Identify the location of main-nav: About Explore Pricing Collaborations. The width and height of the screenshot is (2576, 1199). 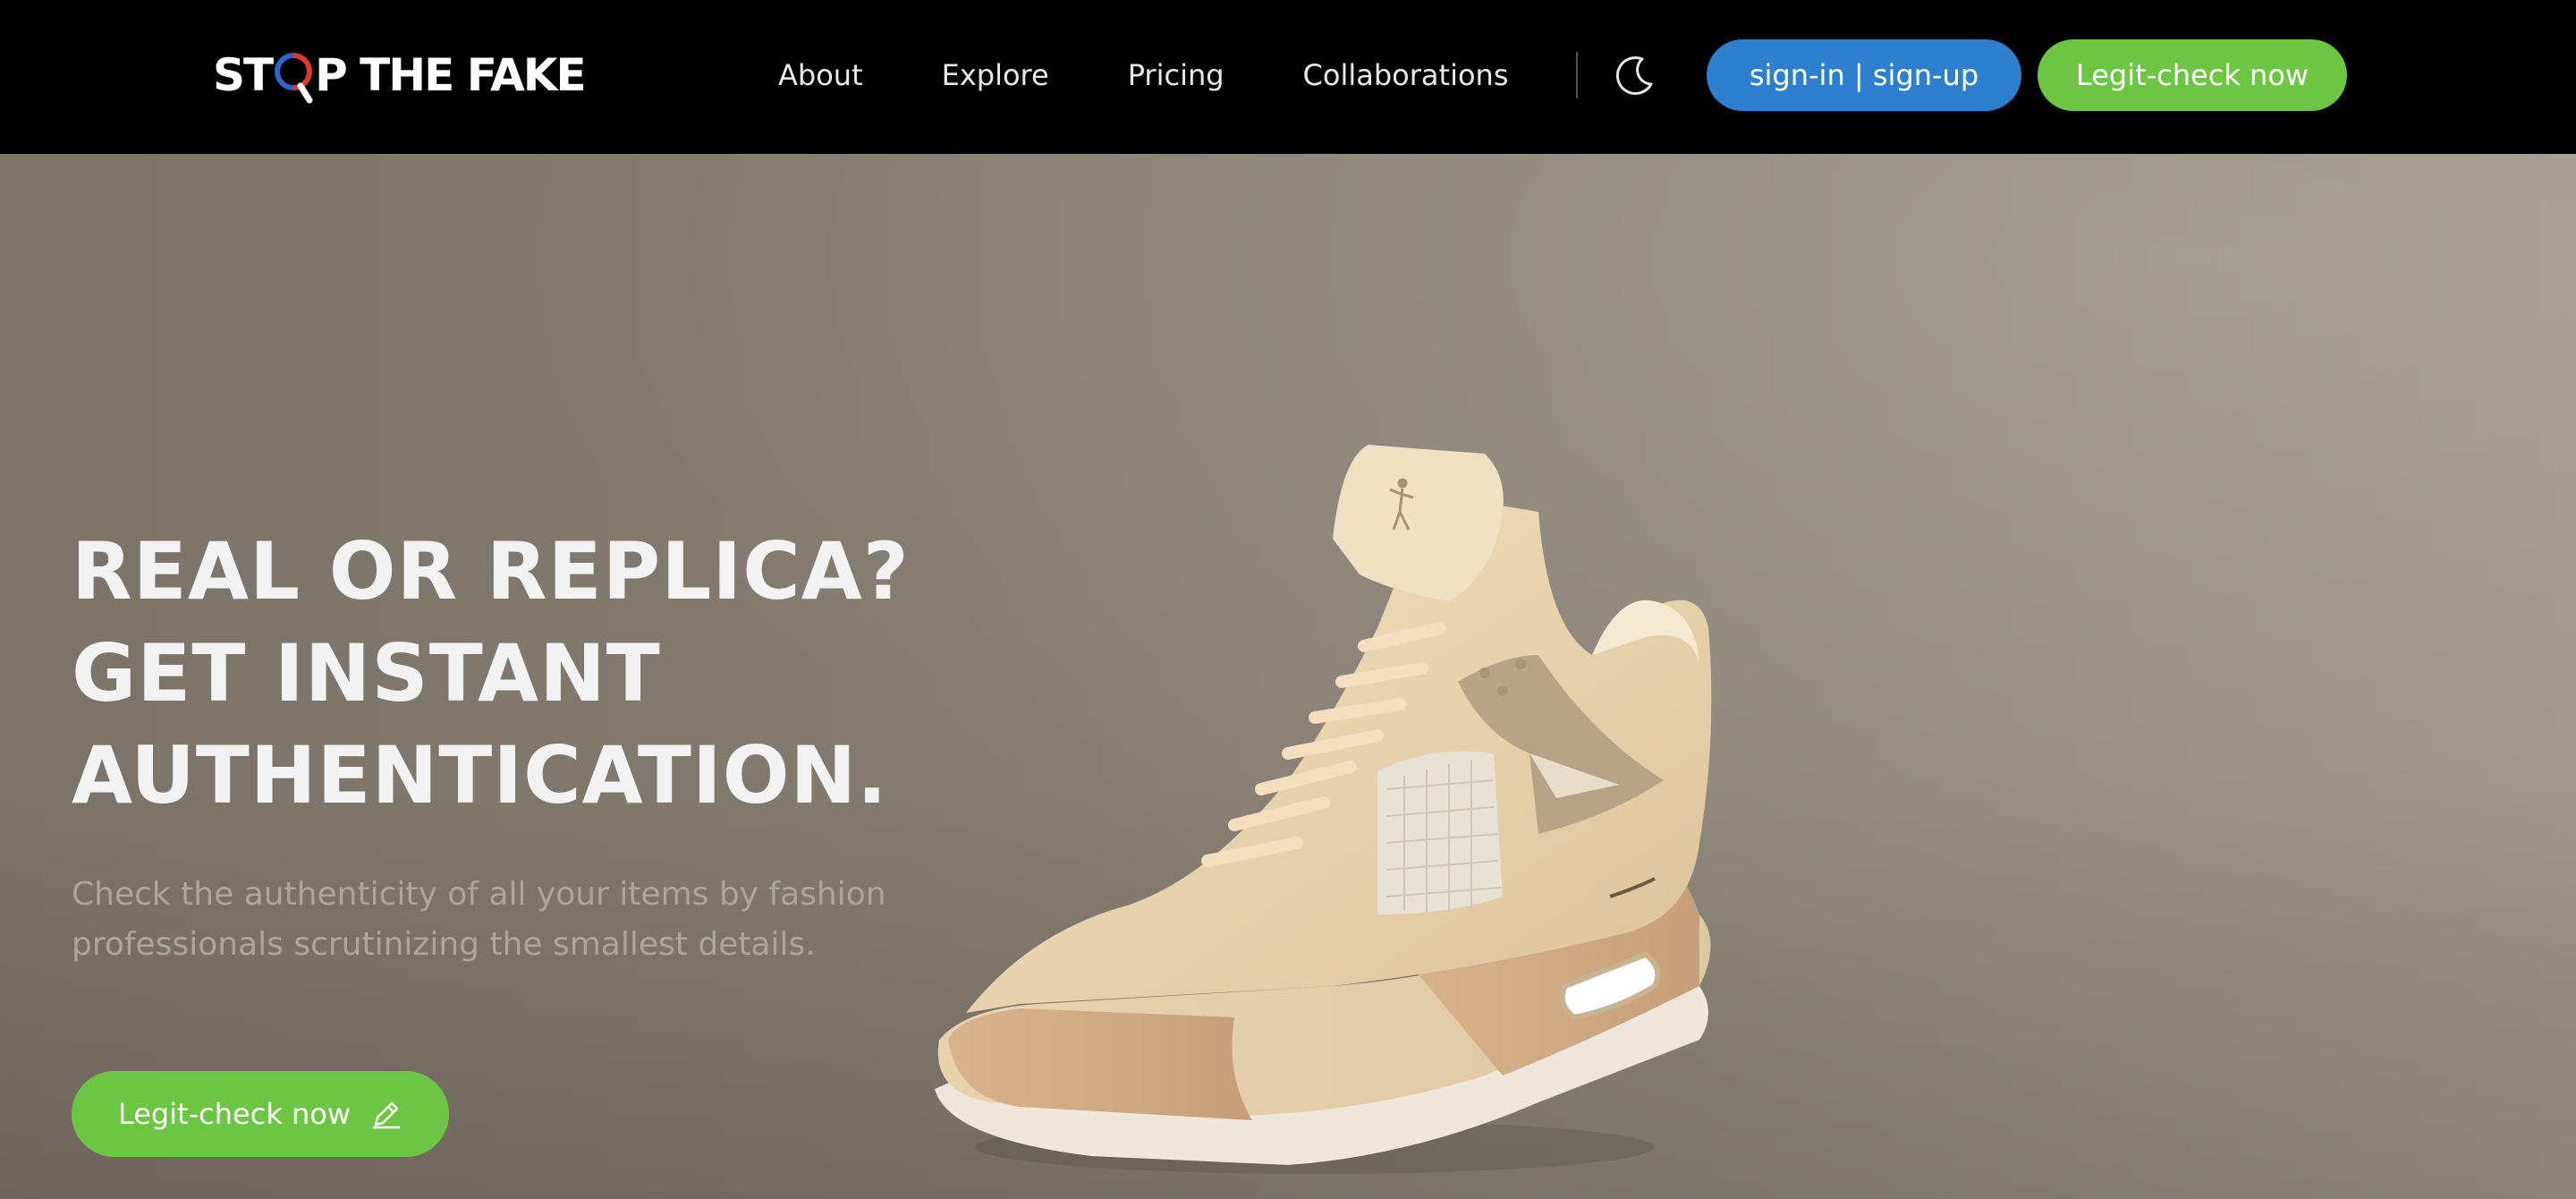
(1143, 75).